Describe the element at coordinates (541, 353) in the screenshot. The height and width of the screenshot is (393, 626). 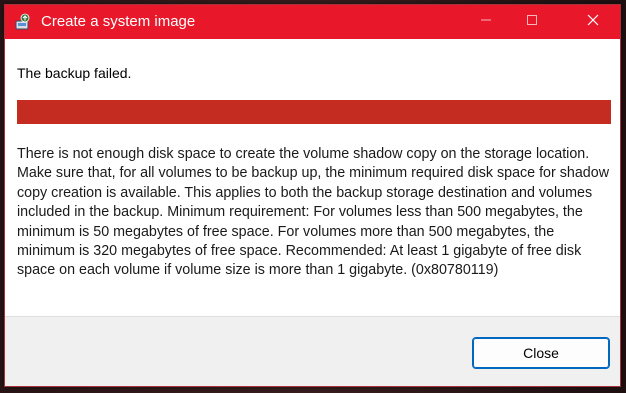
I see `close-button: Close` at that location.